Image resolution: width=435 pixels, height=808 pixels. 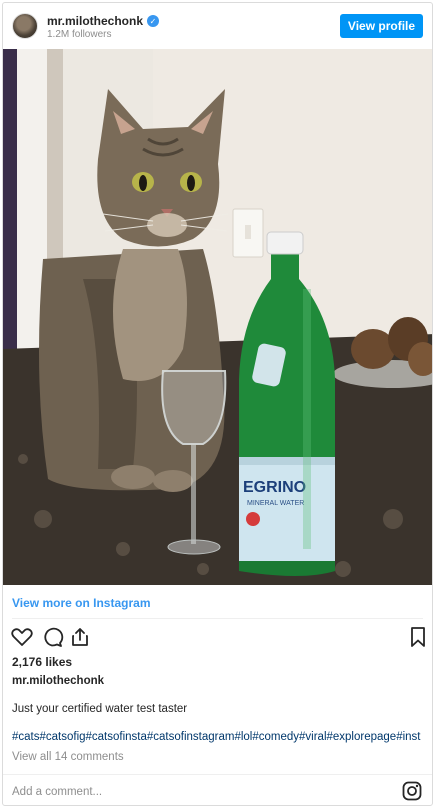 I want to click on view-all-comments-link: View all 14 comments, so click(x=68, y=757).